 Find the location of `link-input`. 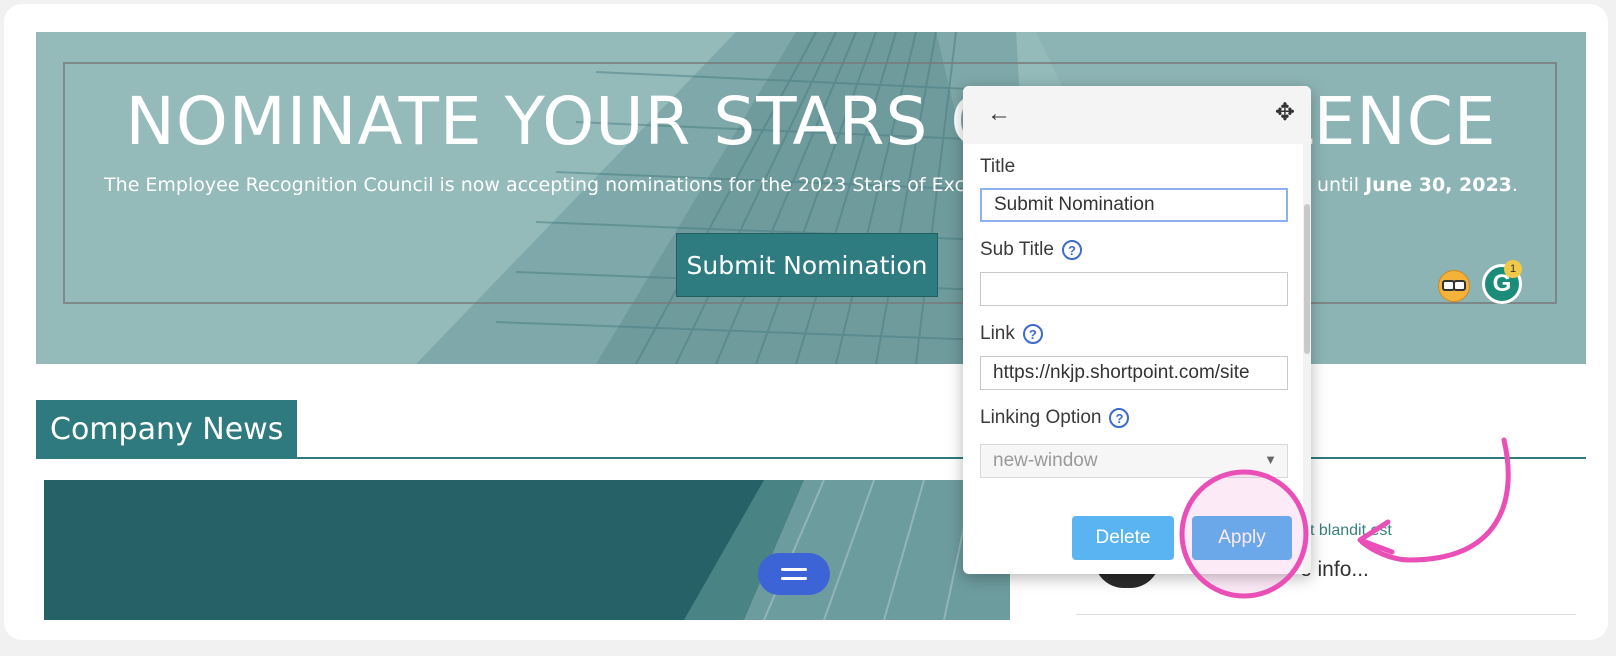

link-input is located at coordinates (1134, 373).